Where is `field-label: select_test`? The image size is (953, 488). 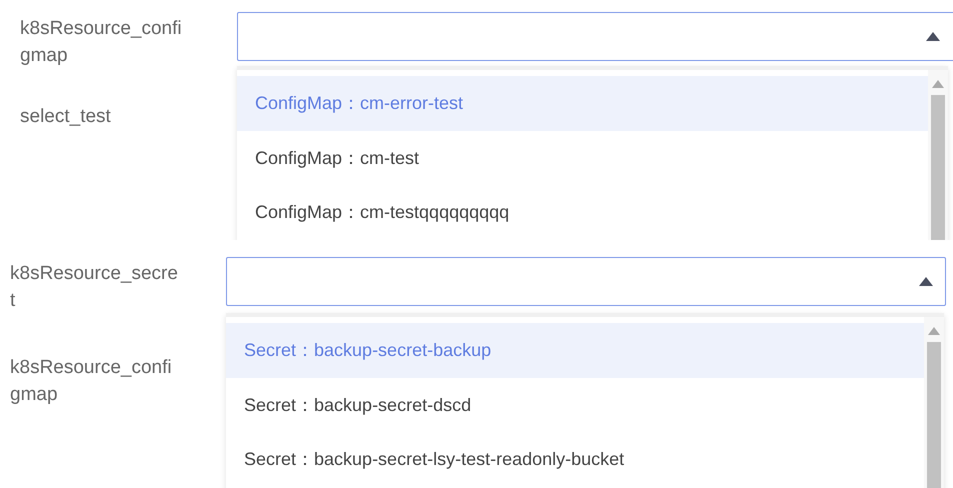 field-label: select_test is located at coordinates (66, 117).